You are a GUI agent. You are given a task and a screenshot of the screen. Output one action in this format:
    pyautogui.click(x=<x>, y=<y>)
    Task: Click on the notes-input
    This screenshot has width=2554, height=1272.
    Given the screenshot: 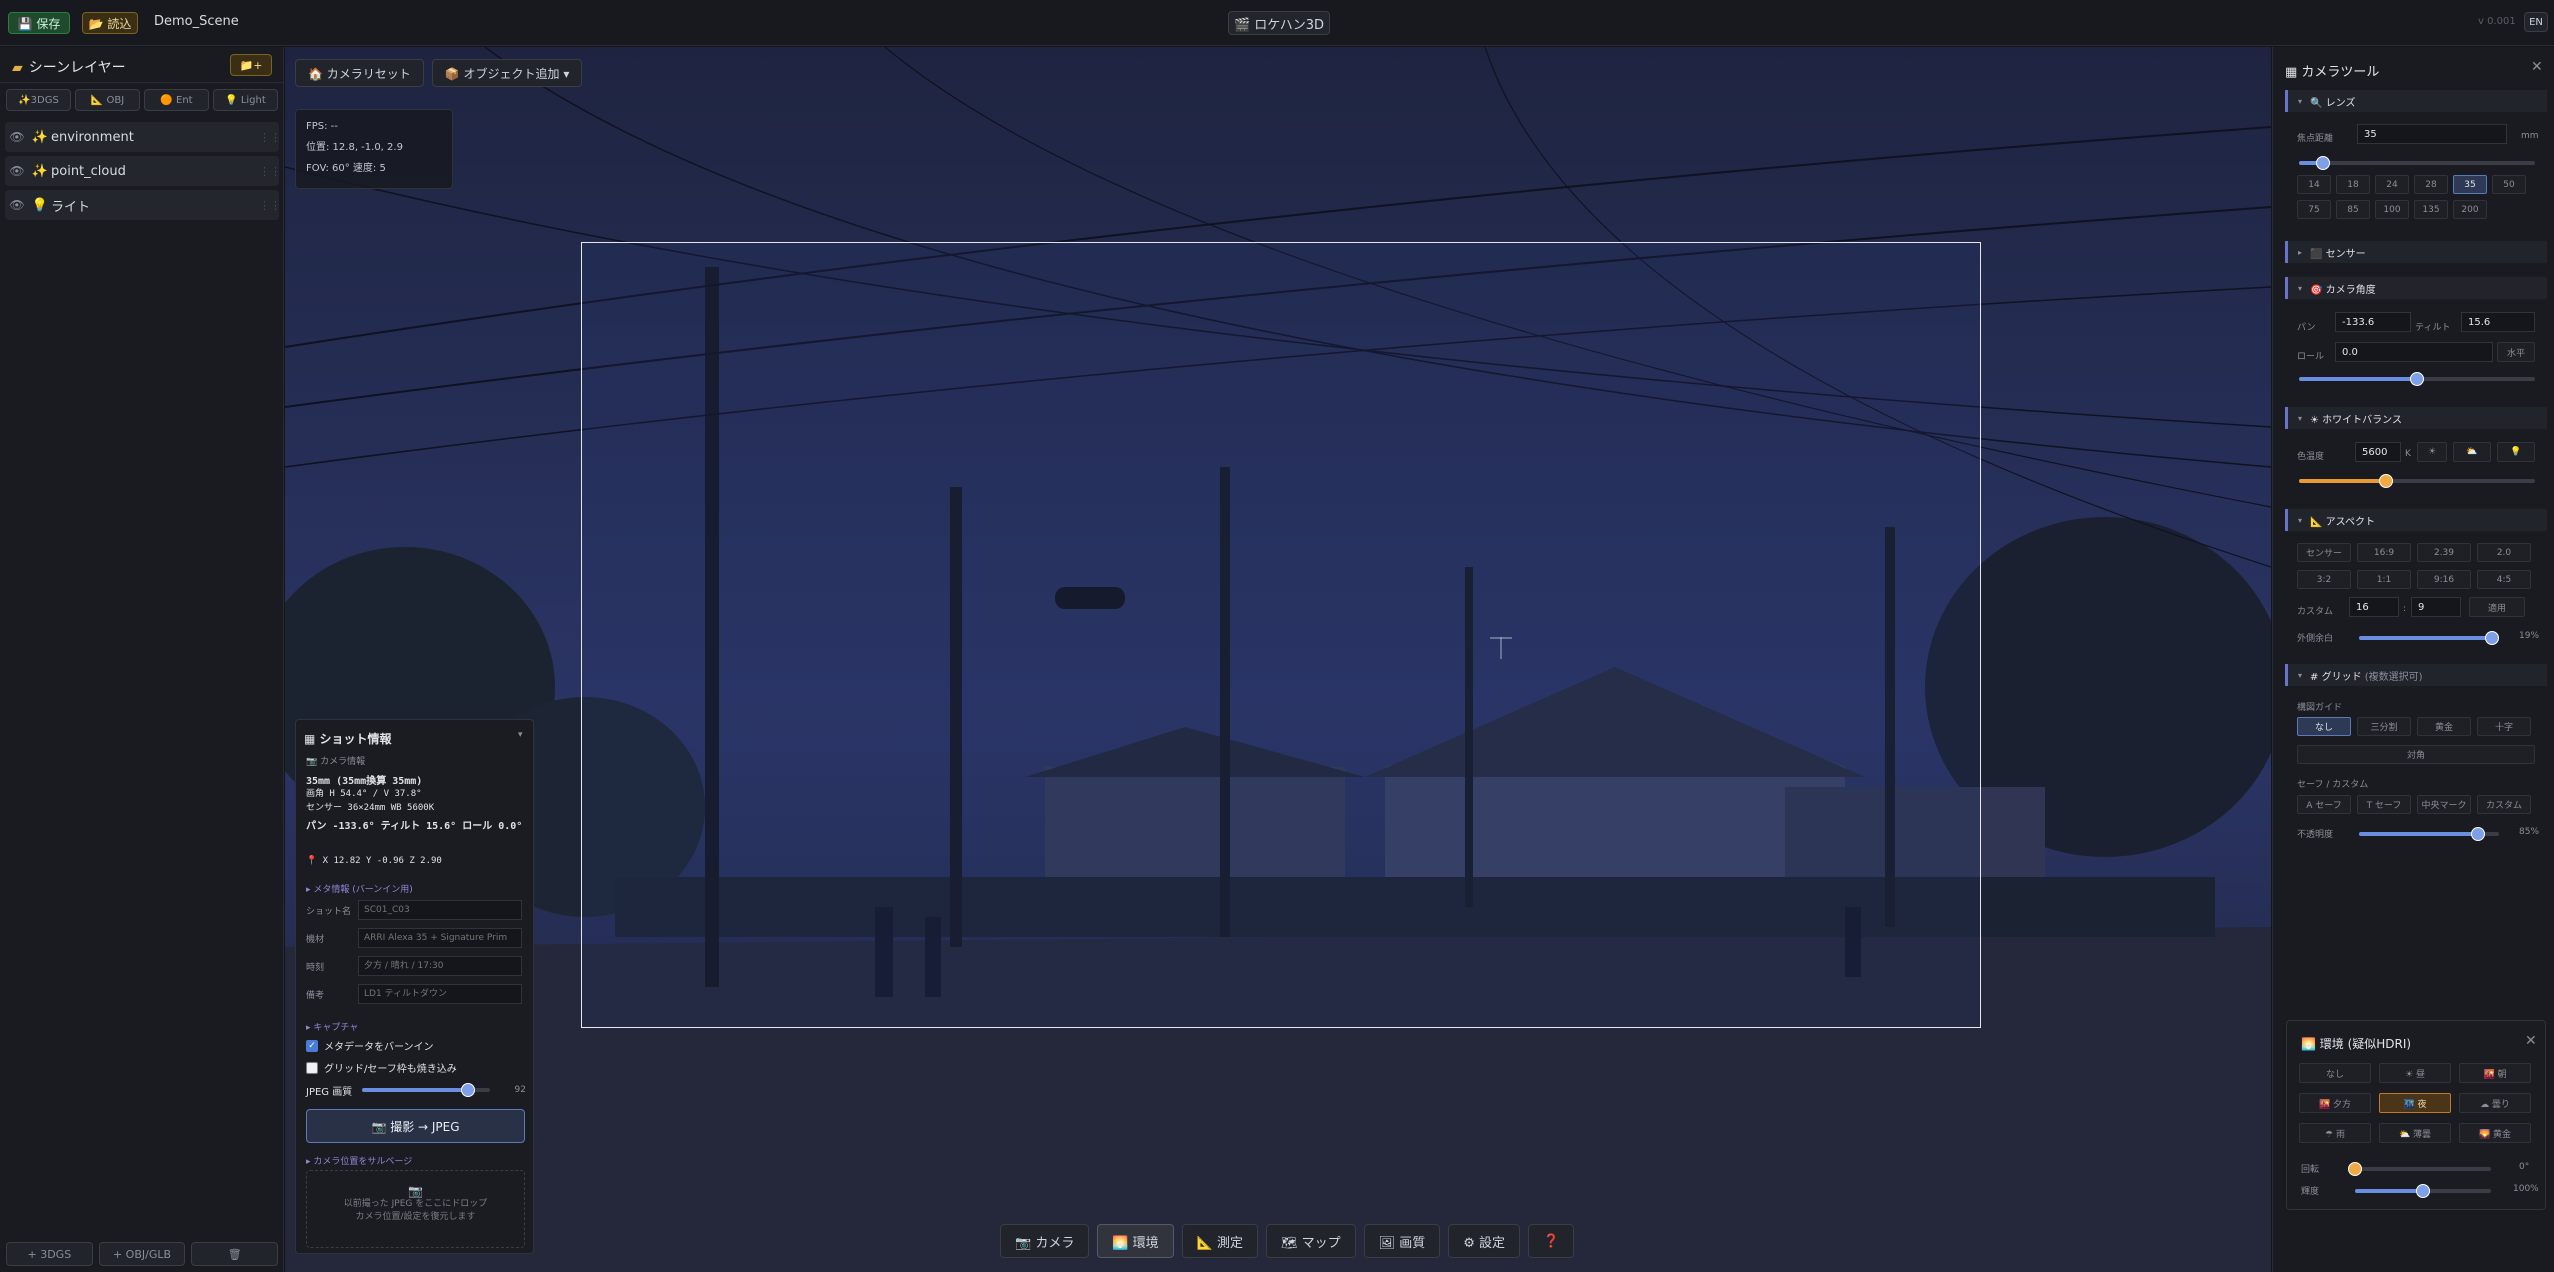 What is the action you would take?
    pyautogui.click(x=440, y=994)
    